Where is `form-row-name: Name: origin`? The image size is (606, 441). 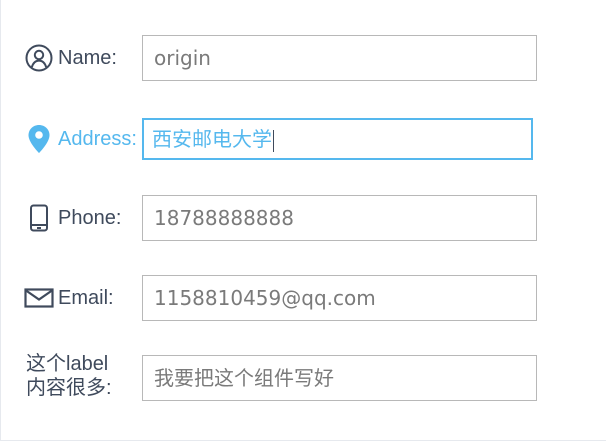
form-row-name: Name: origin is located at coordinates (303, 58).